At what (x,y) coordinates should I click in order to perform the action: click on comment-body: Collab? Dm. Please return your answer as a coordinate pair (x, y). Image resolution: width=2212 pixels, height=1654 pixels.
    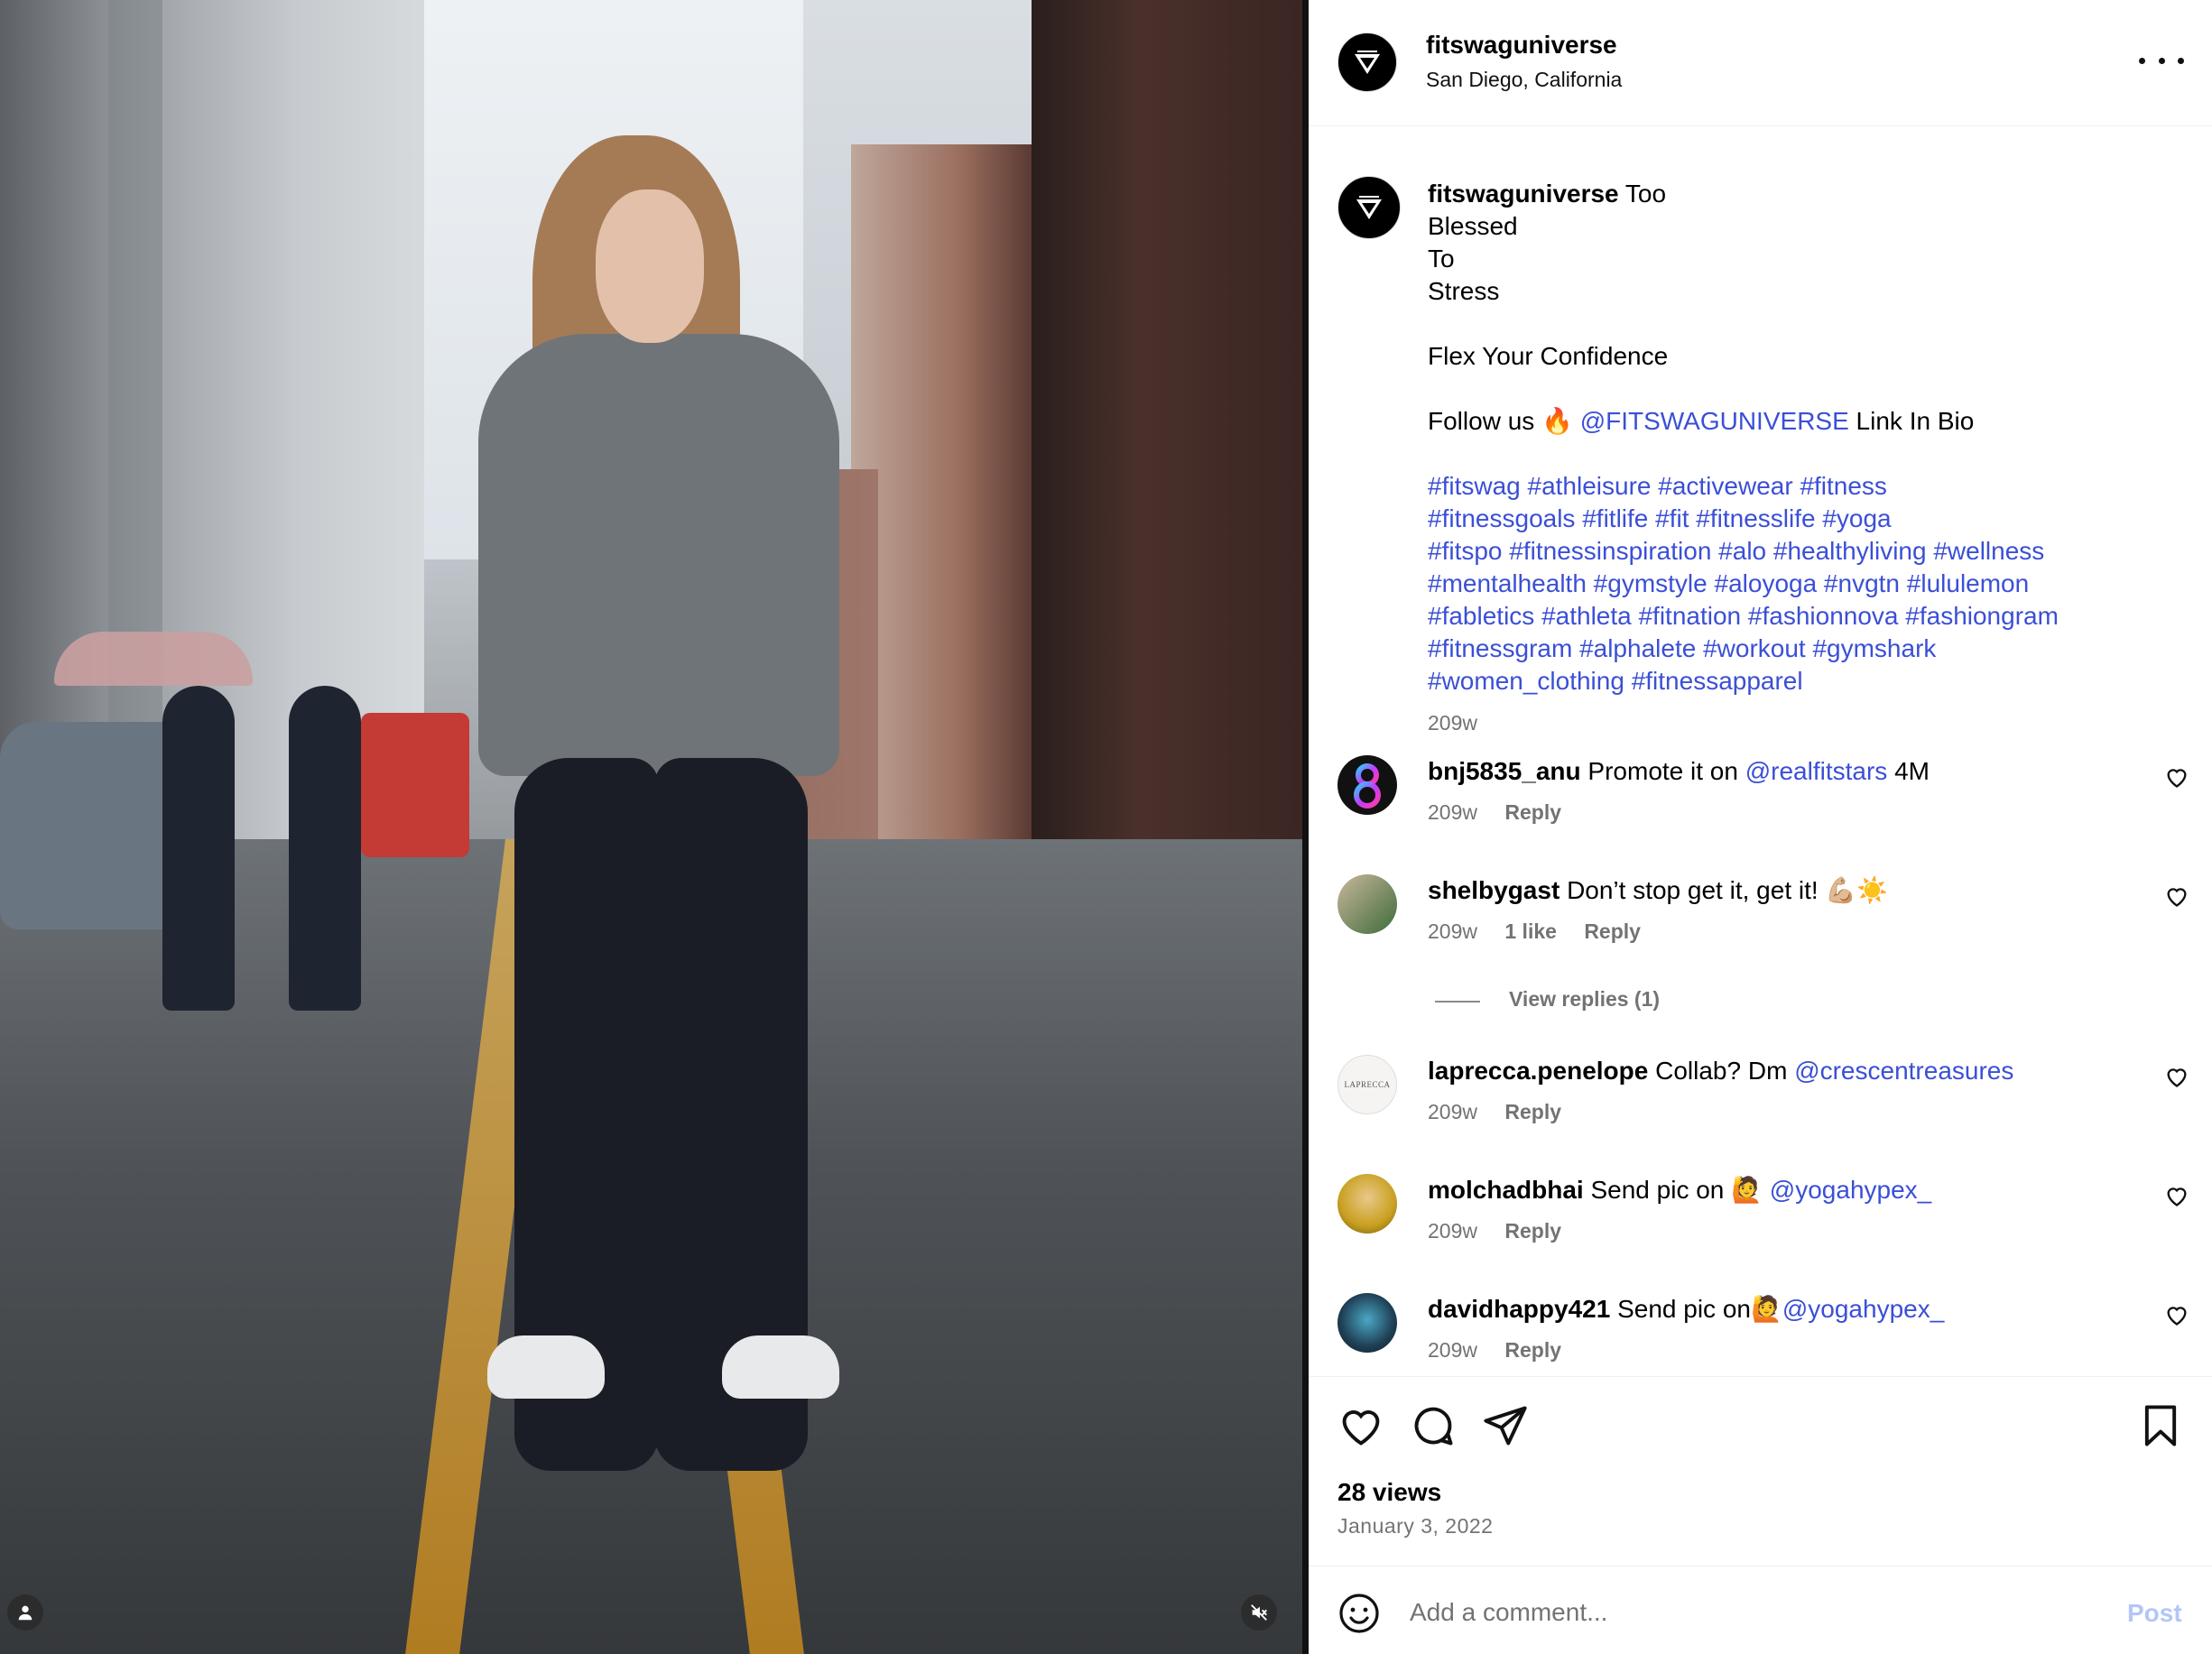
    Looking at the image, I should click on (1721, 1071).